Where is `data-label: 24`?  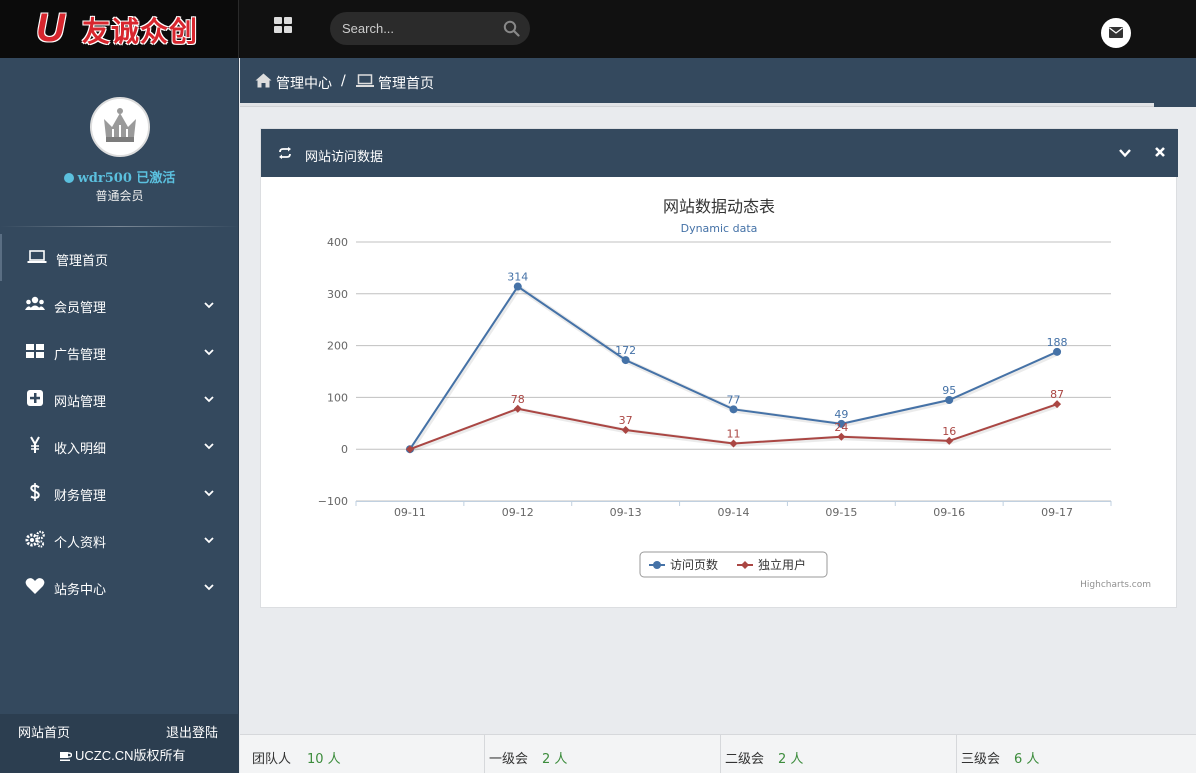 data-label: 24 is located at coordinates (841, 427).